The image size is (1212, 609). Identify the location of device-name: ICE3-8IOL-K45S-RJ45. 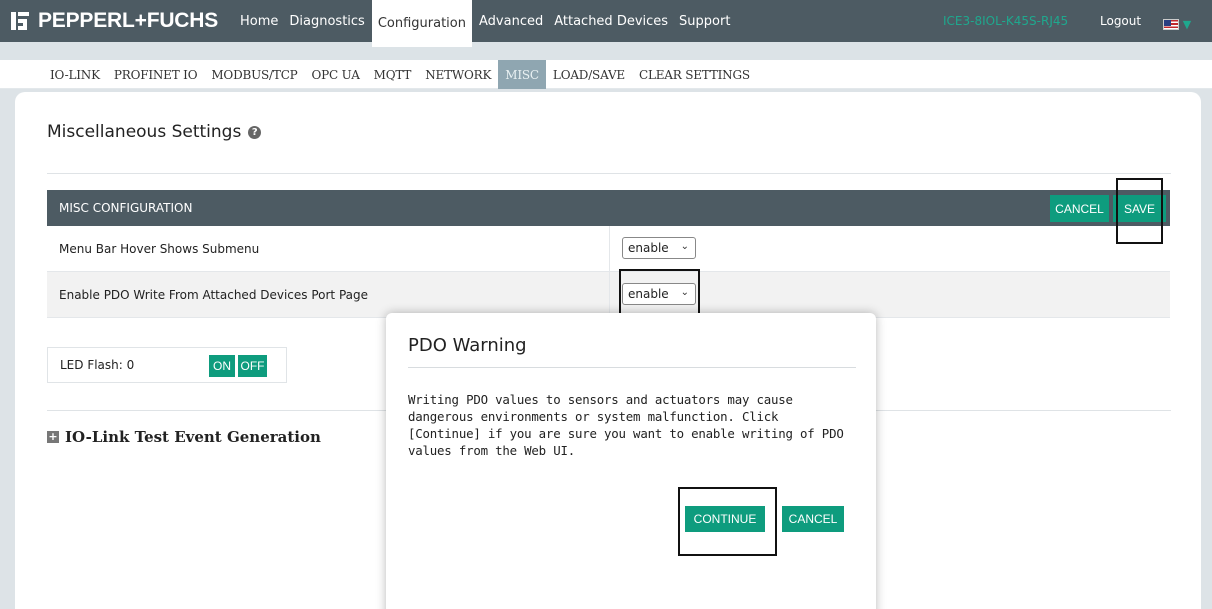
(1006, 21).